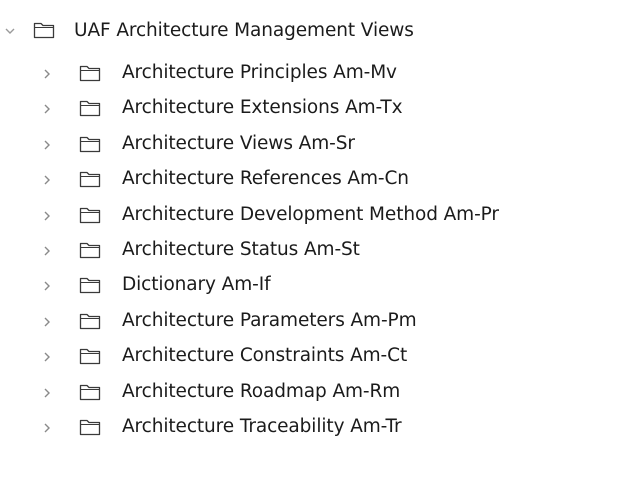  I want to click on tree-node-uaf-architecture-management-views: UAF Architecture Management Views, so click(312, 31).